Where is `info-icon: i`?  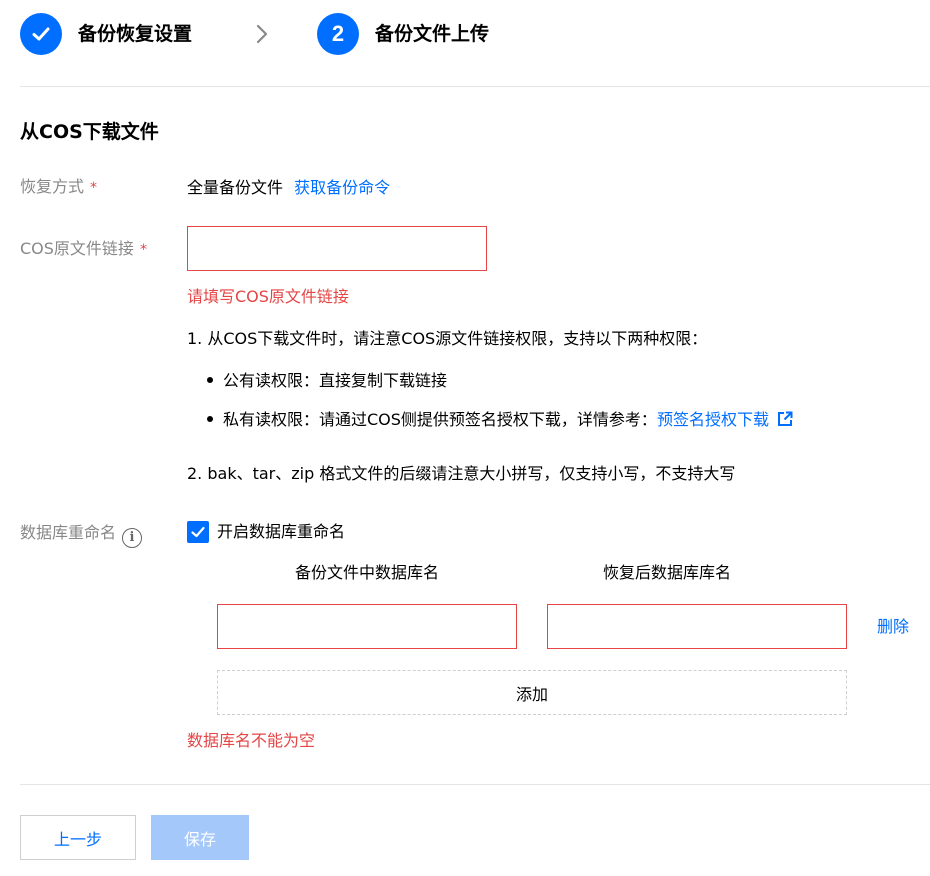 info-icon: i is located at coordinates (132, 538).